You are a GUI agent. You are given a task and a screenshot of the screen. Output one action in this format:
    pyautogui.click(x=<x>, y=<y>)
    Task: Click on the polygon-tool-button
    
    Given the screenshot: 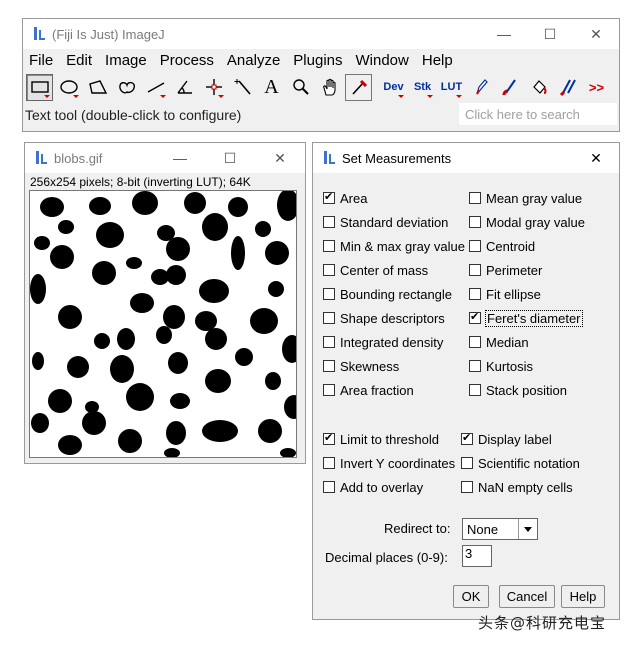 What is the action you would take?
    pyautogui.click(x=97, y=87)
    